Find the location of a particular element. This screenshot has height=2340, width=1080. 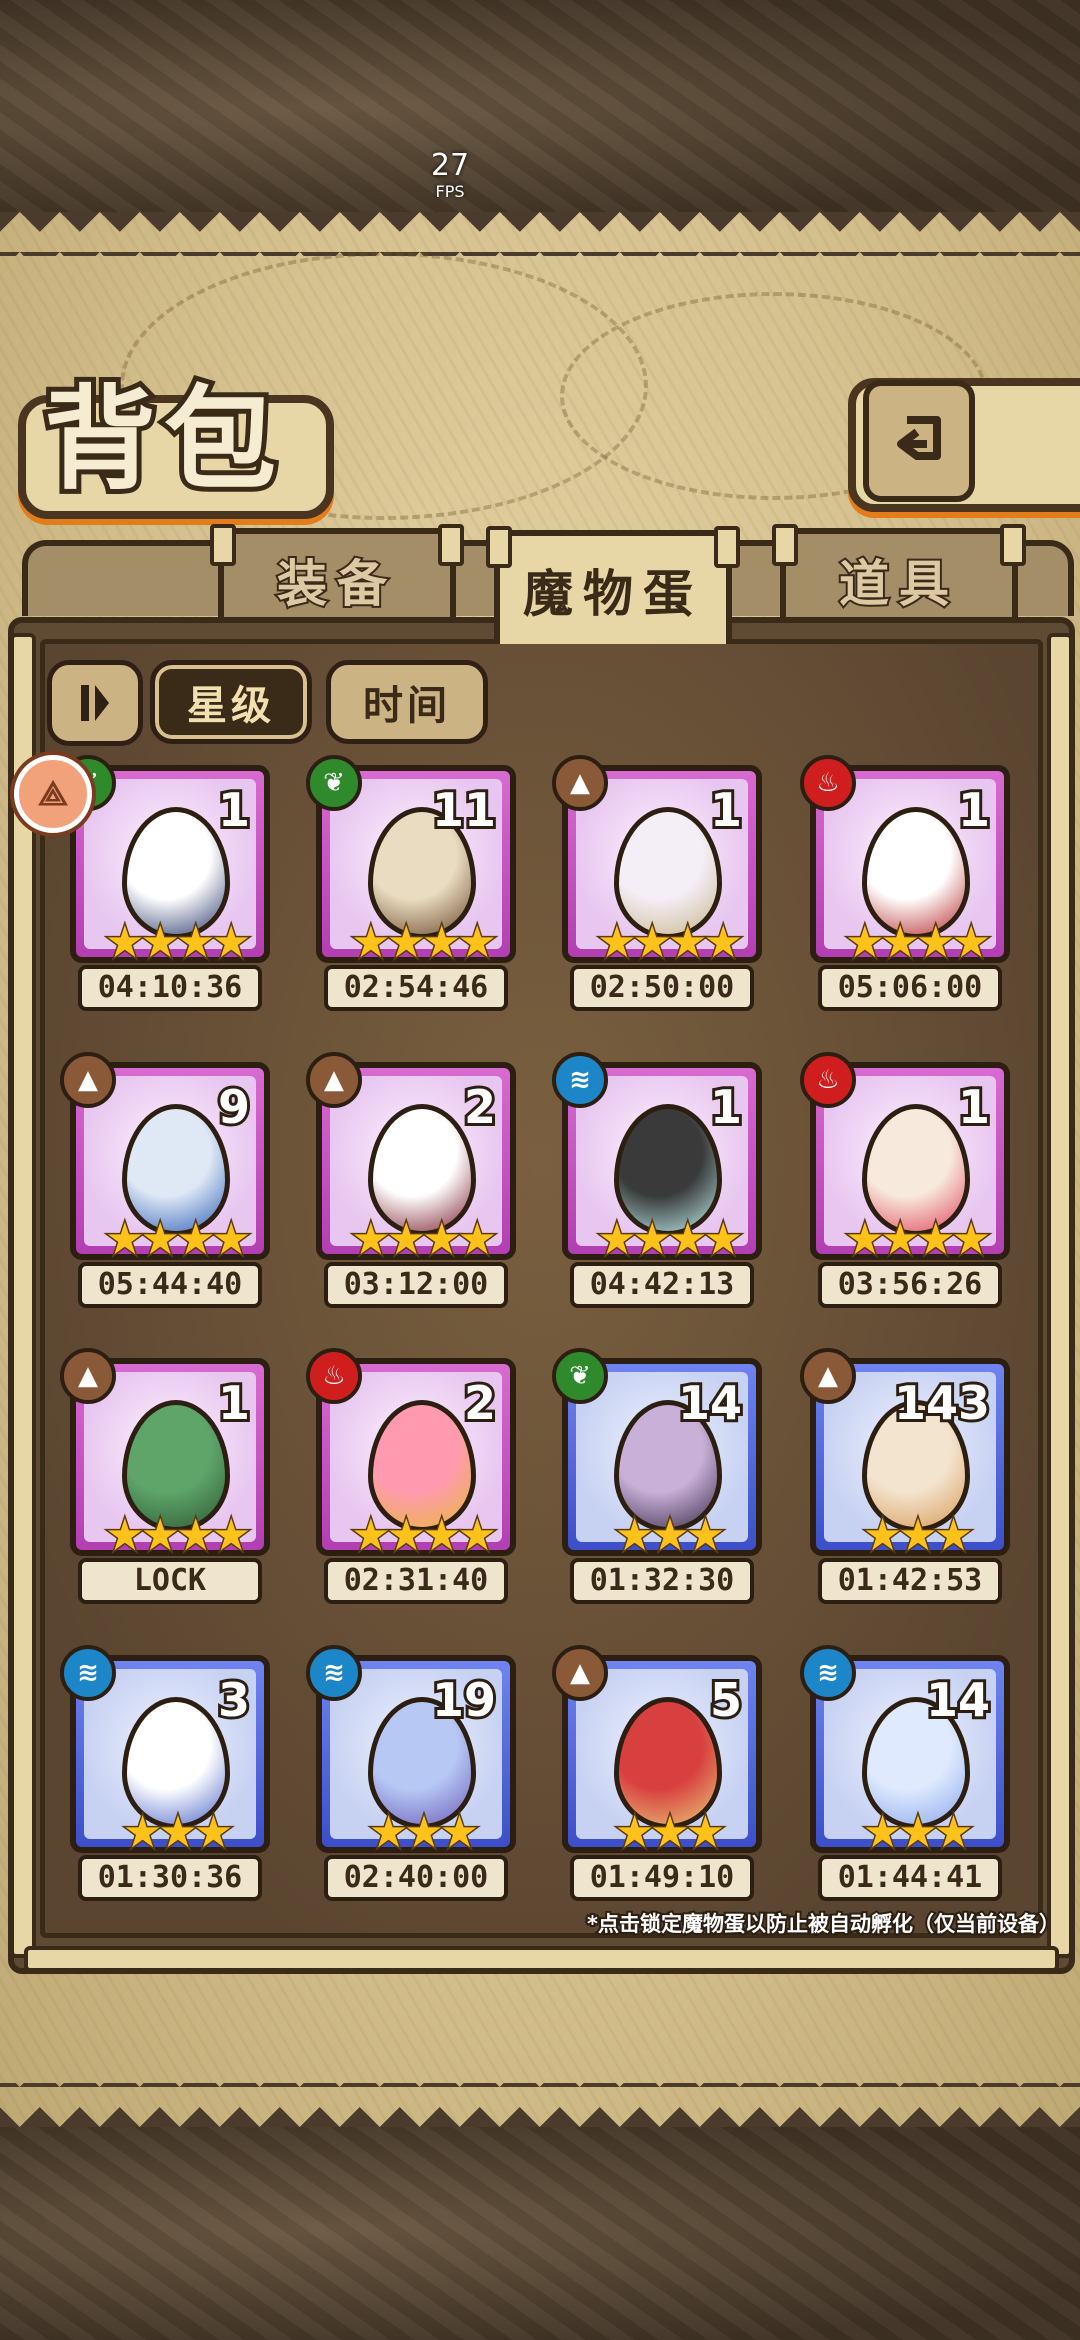

egg-card: 14 ★★★ ≋ 01:44:41 is located at coordinates (905, 1775).